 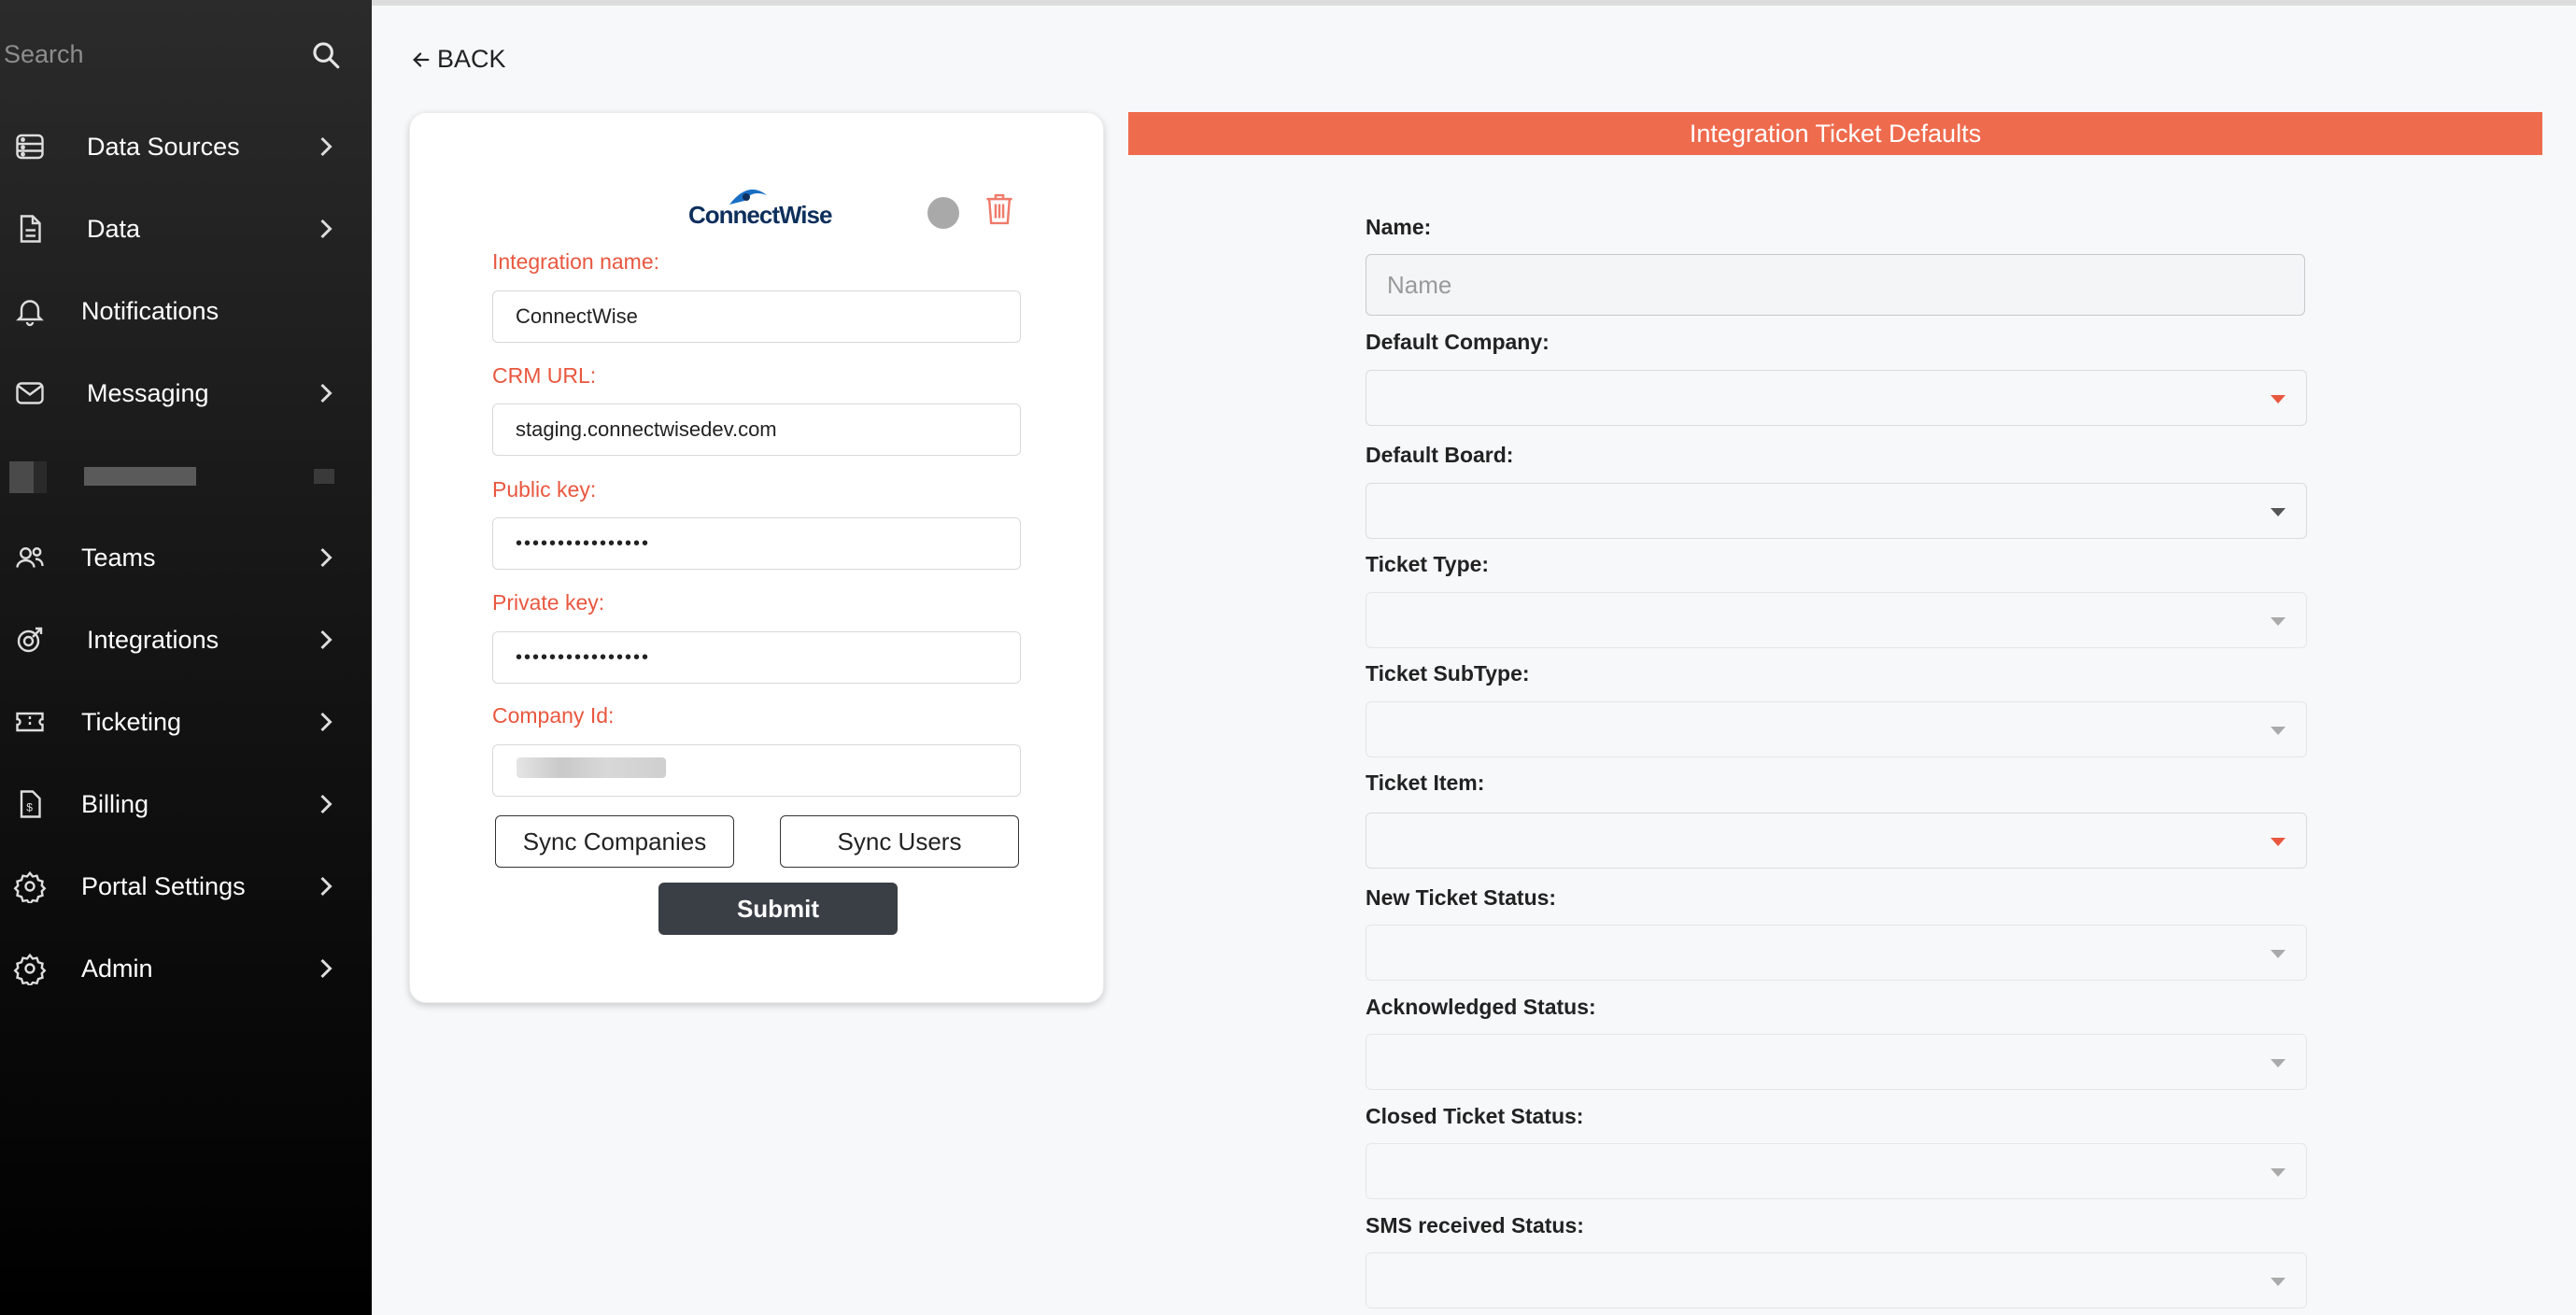 What do you see at coordinates (1481, 1007) in the screenshot?
I see `acknowledged-status-label: Acknowledged Status:` at bounding box center [1481, 1007].